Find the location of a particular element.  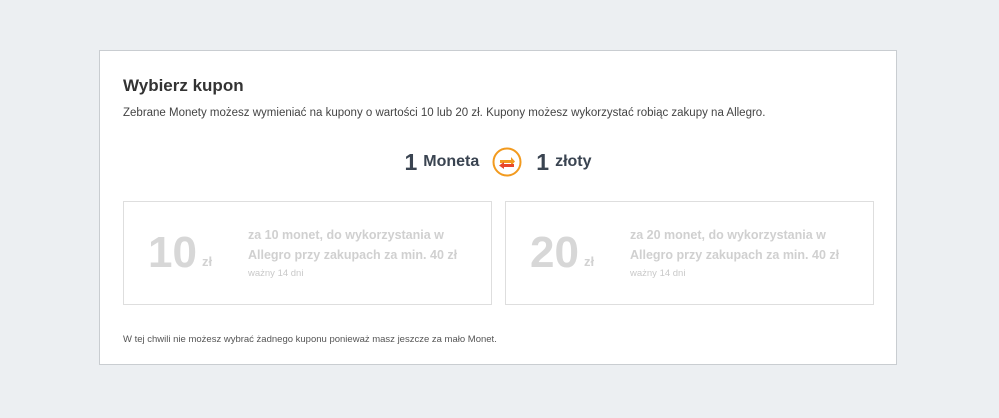

coin-exchange-icon is located at coordinates (507, 162).